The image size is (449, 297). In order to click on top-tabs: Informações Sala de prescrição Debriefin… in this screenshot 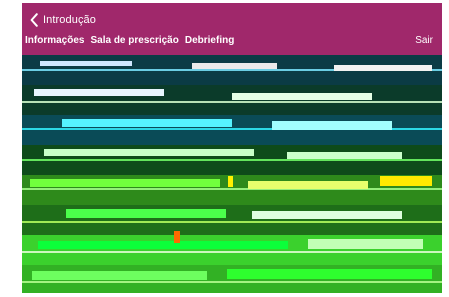, I will do `click(129, 41)`.